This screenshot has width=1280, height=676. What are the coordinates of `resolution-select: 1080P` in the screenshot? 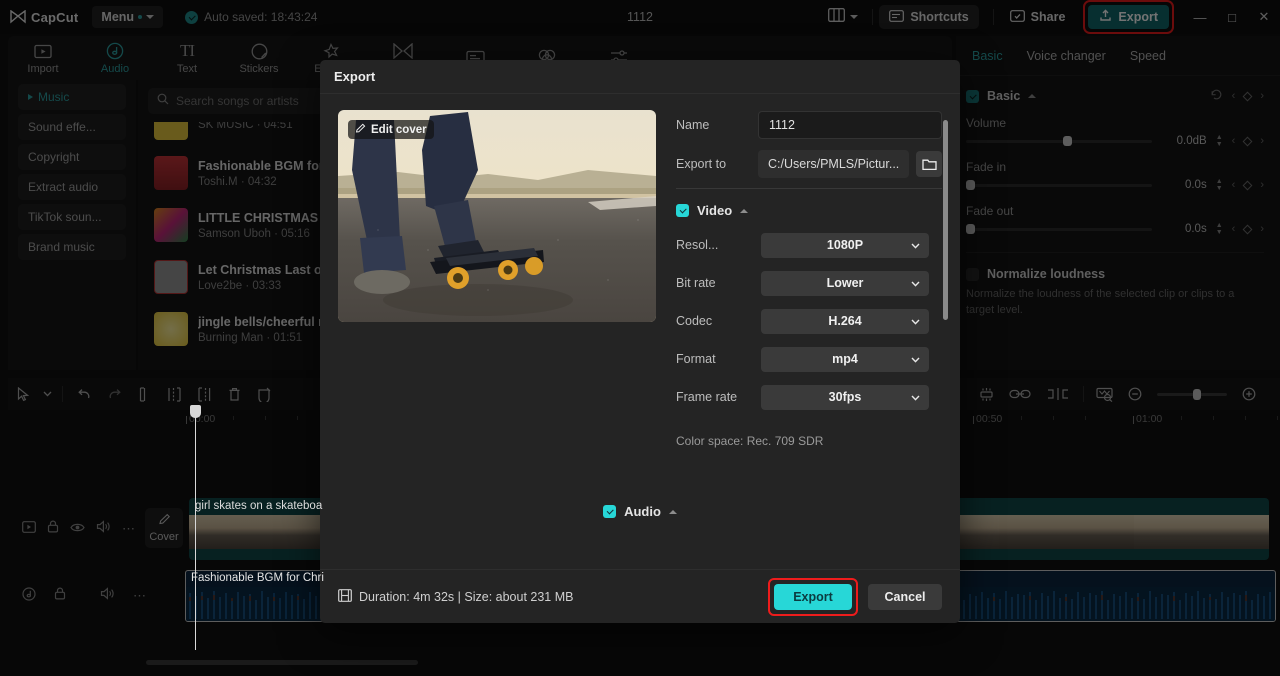 It's located at (845, 245).